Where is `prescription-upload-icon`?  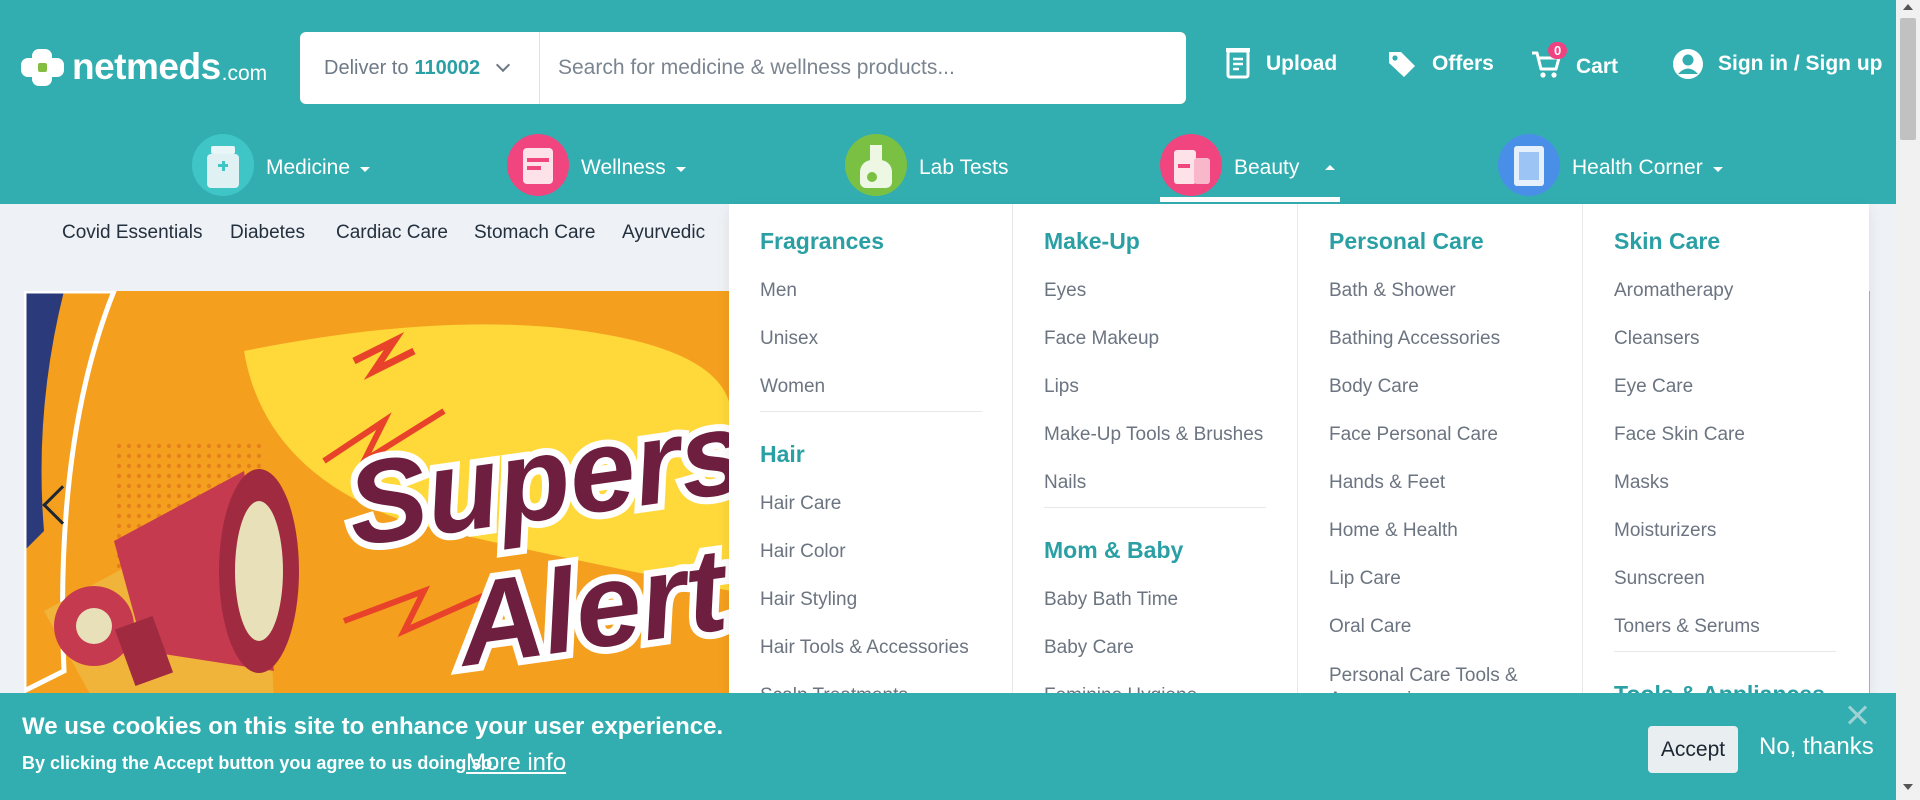 prescription-upload-icon is located at coordinates (1238, 63).